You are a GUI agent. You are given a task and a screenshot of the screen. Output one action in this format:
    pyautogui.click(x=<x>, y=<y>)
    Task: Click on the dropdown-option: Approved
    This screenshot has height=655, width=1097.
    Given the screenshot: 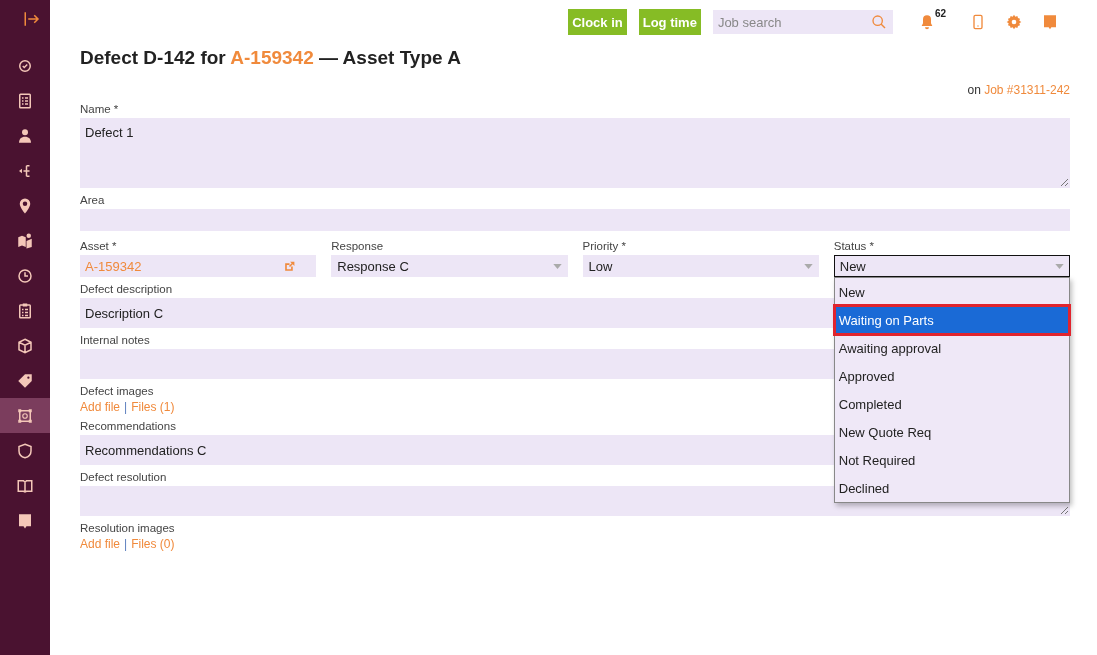 What is the action you would take?
    pyautogui.click(x=951, y=376)
    